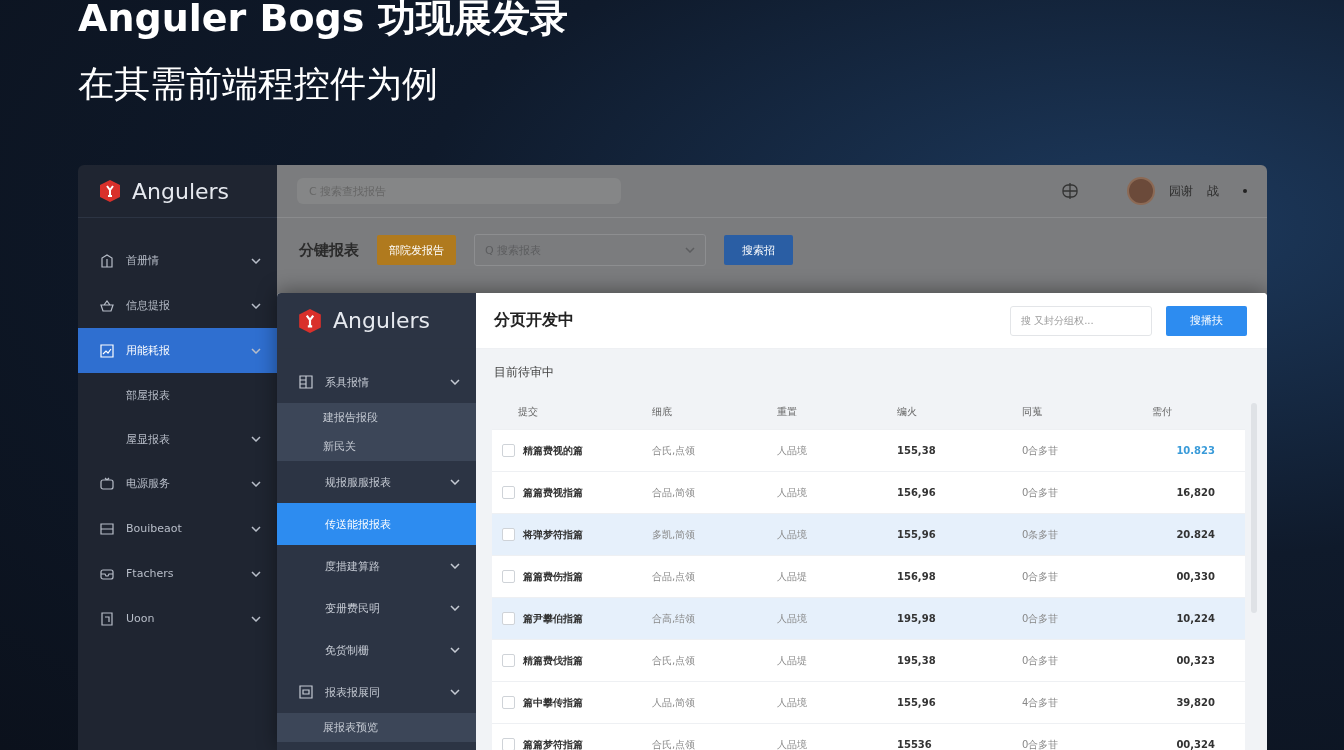 The height and width of the screenshot is (750, 1344). What do you see at coordinates (1196, 534) in the screenshot?
I see `table-cell-text: 20.824` at bounding box center [1196, 534].